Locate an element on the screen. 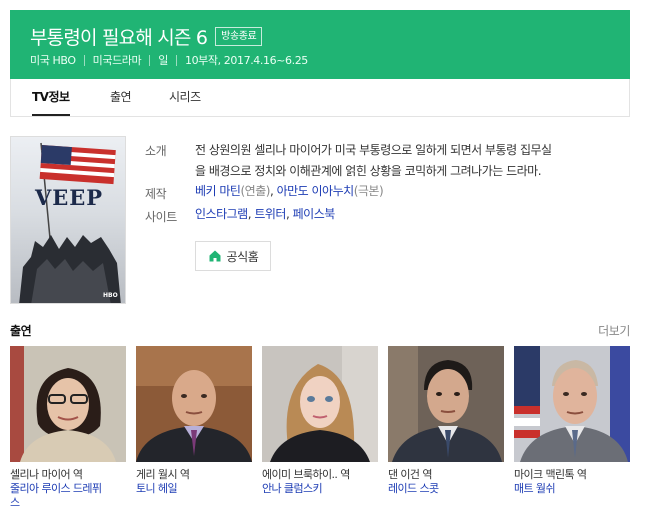 Image resolution: width=646 pixels, height=518 pixels. production-label: 제작 is located at coordinates (156, 194).